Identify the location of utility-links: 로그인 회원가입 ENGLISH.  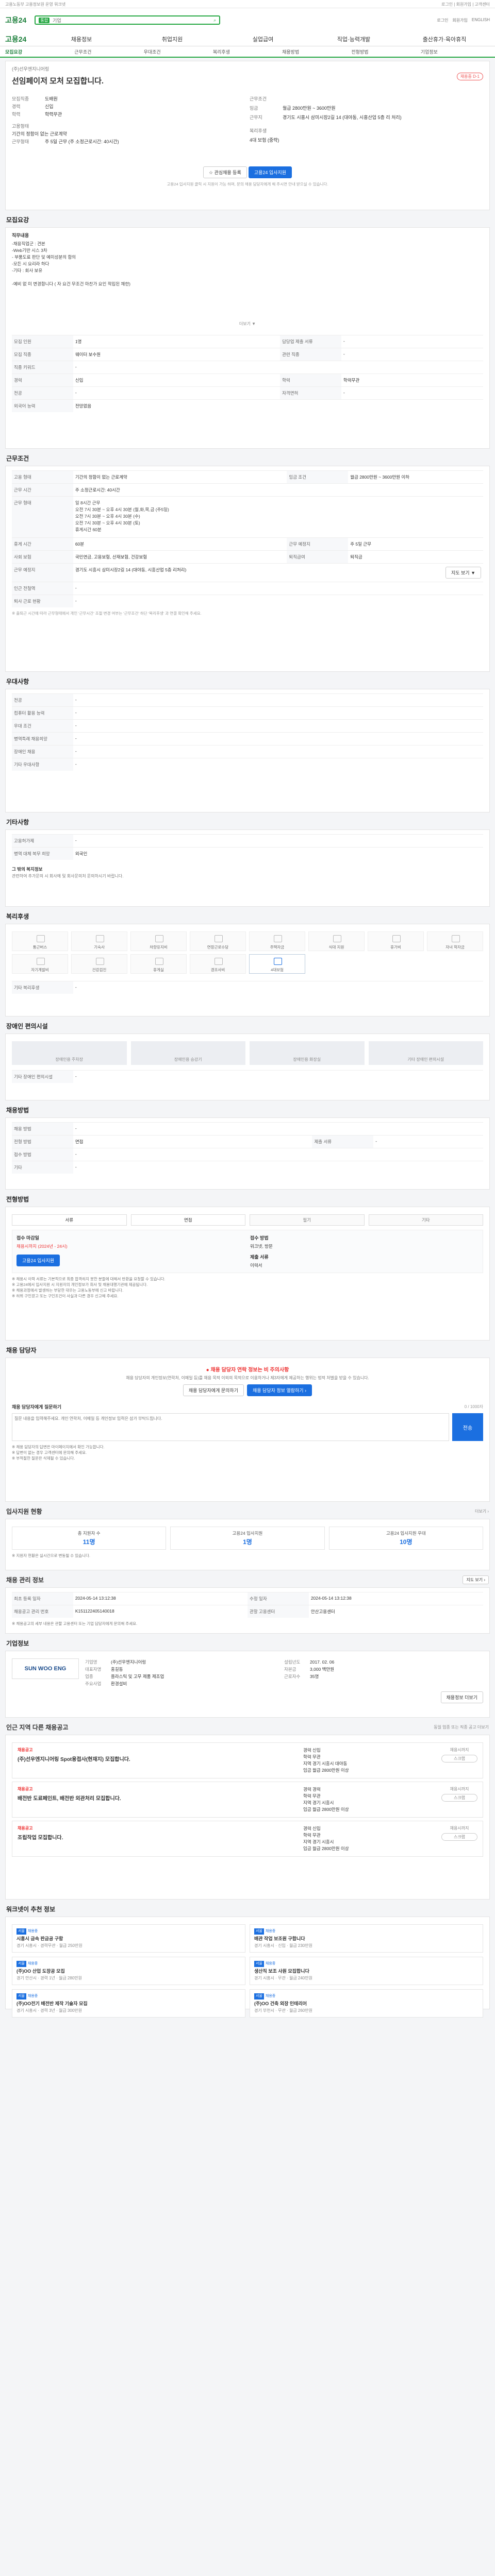
(463, 20).